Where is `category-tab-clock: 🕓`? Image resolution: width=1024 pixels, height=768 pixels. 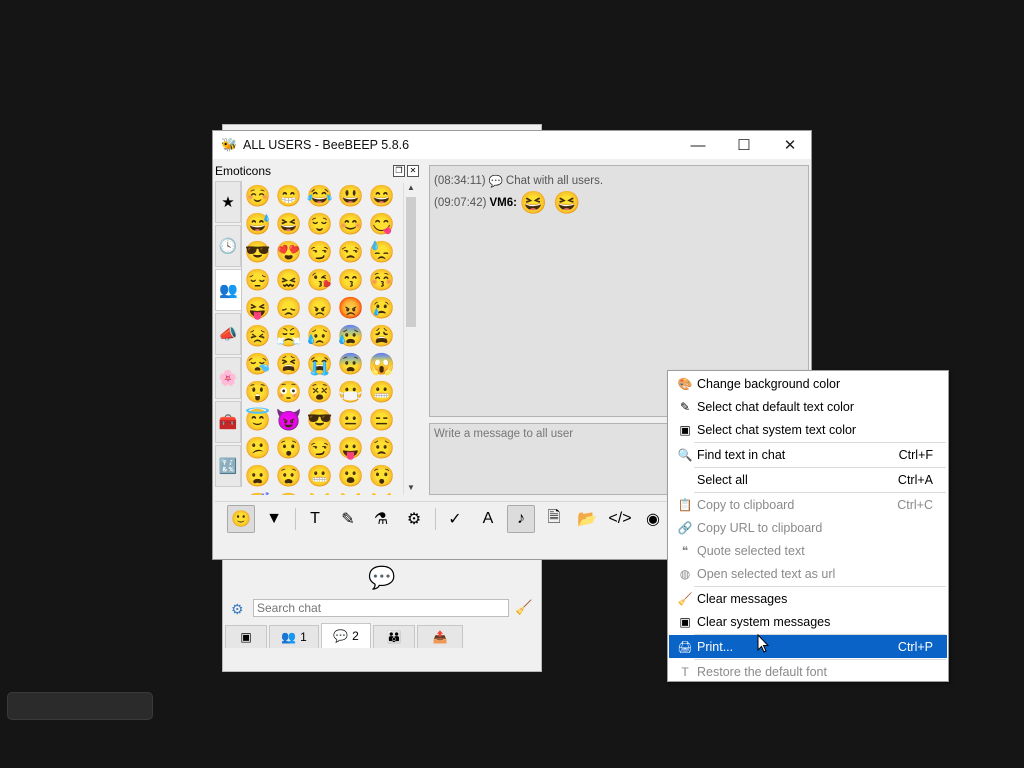
category-tab-clock: 🕓 is located at coordinates (228, 246).